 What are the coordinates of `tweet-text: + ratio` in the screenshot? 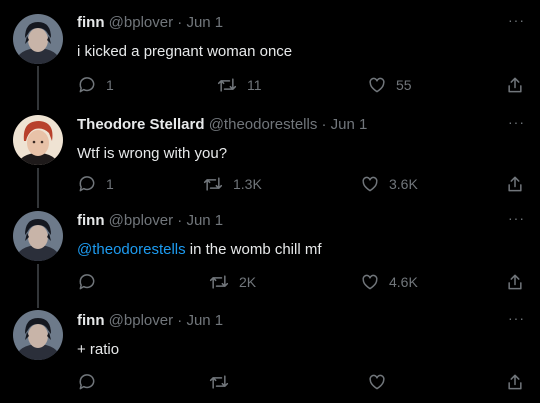 It's located at (98, 349).